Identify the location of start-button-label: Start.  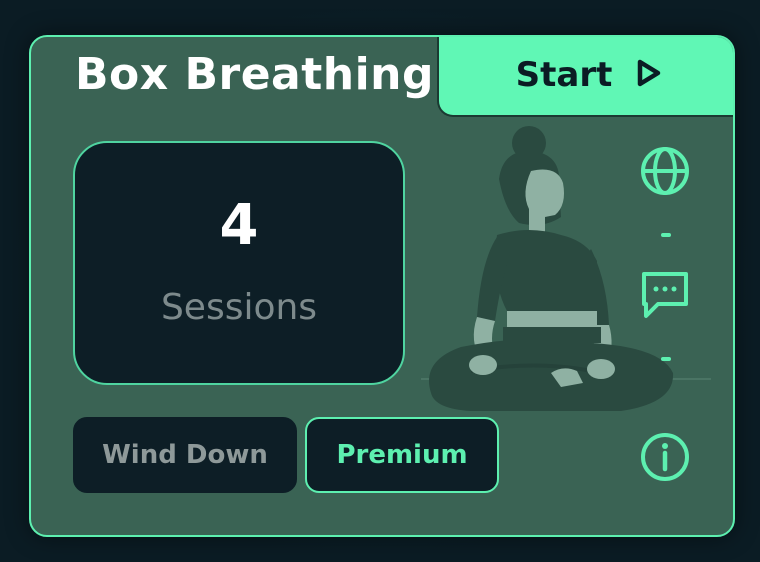
(564, 75).